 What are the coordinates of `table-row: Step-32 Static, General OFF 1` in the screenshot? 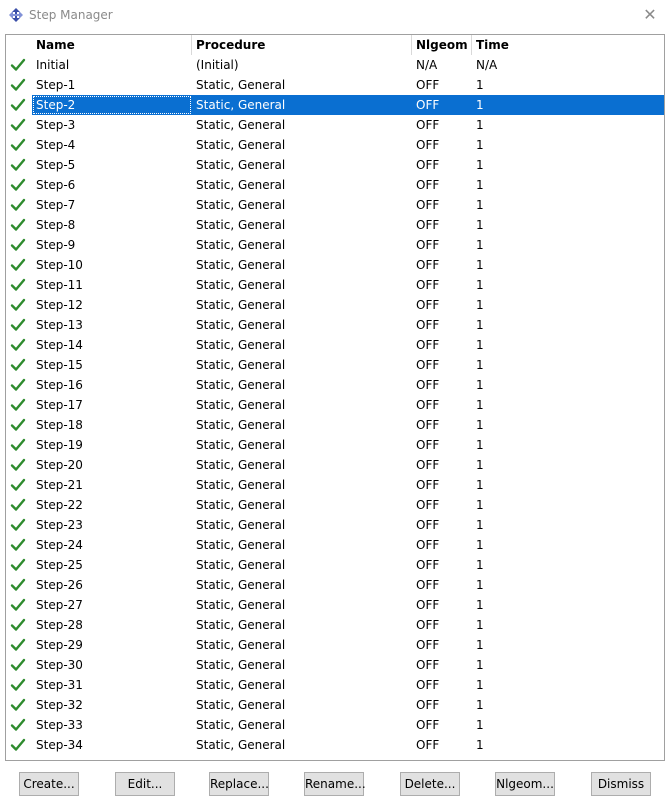 It's located at (335, 705).